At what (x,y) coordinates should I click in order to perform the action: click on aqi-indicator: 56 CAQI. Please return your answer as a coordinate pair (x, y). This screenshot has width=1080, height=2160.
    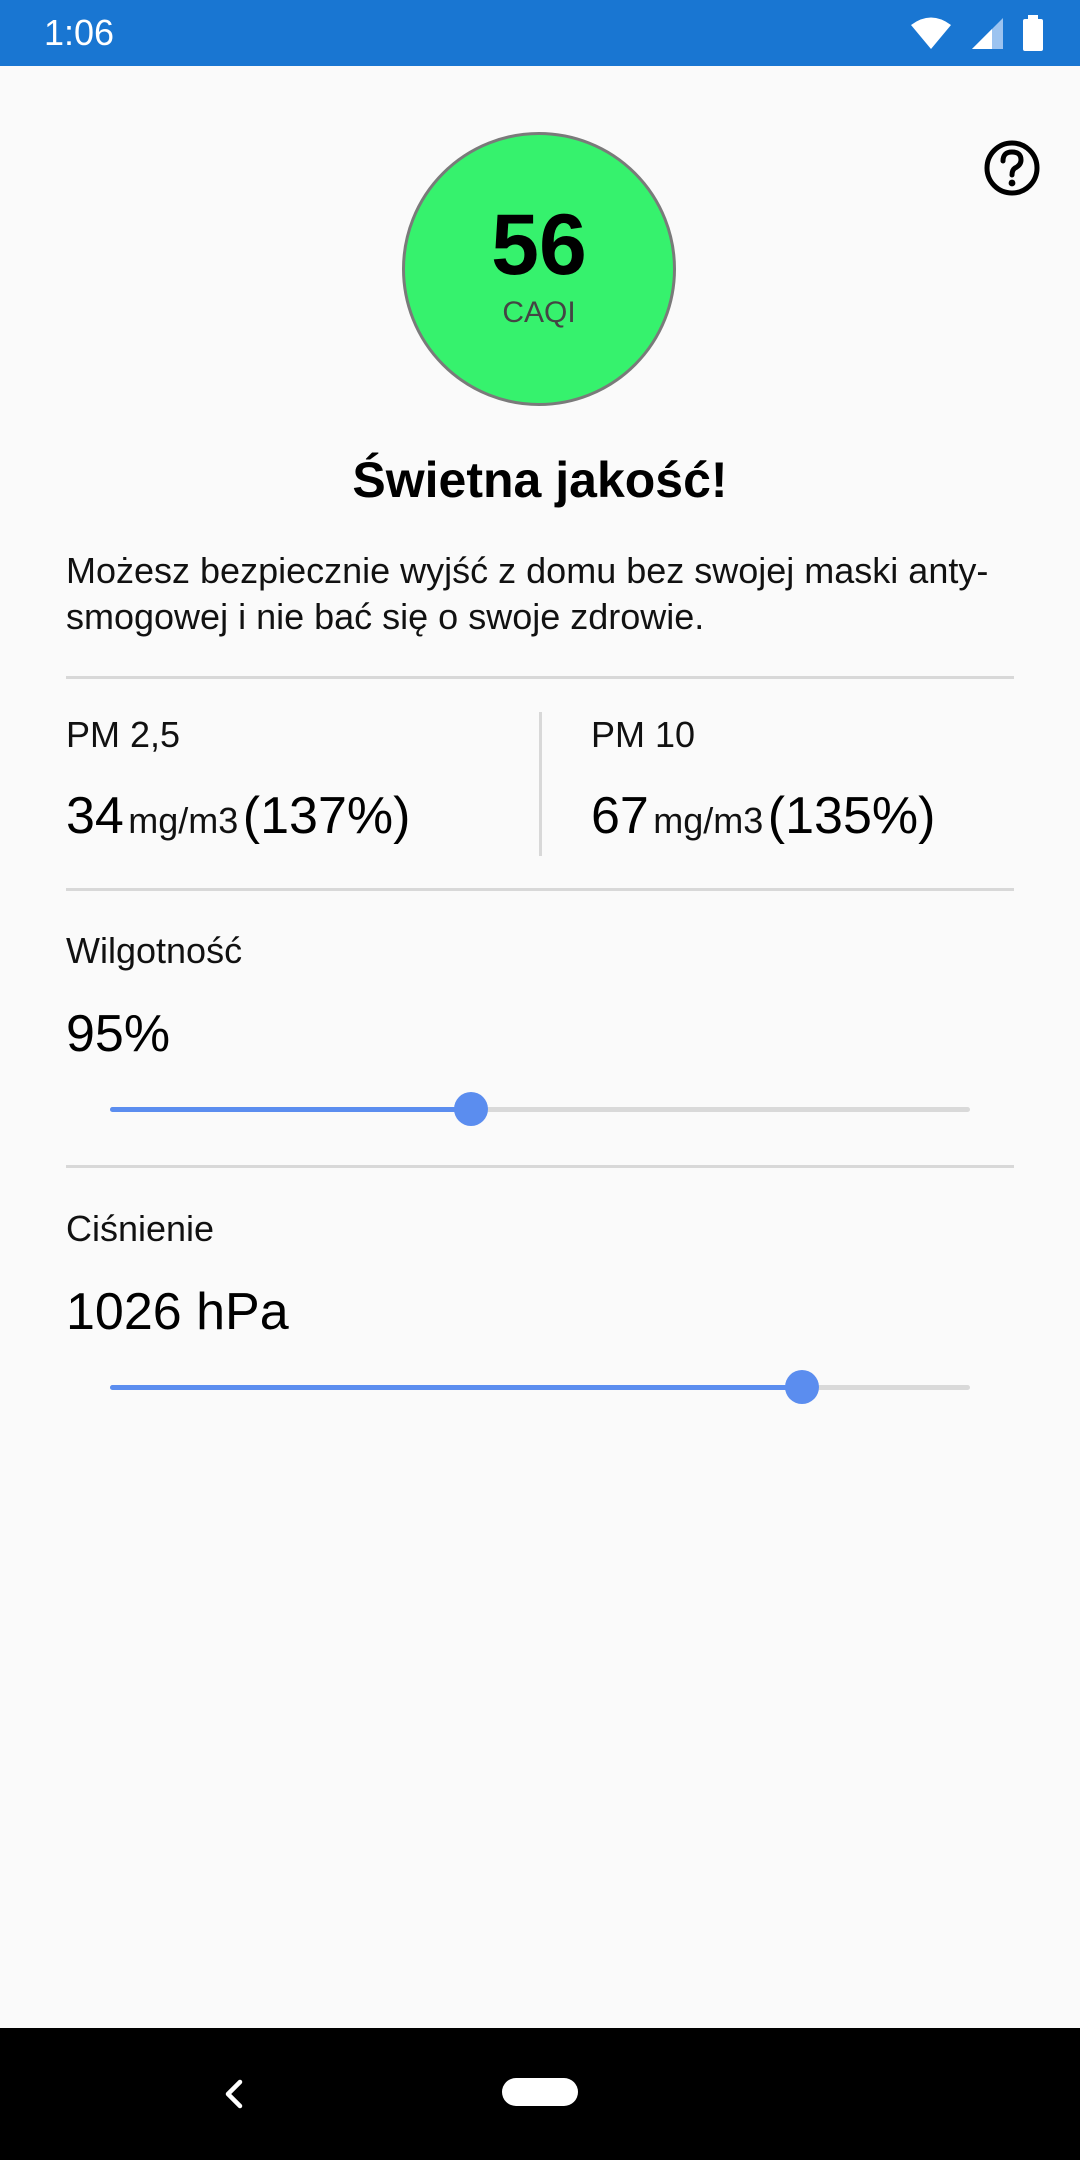
    Looking at the image, I should click on (539, 269).